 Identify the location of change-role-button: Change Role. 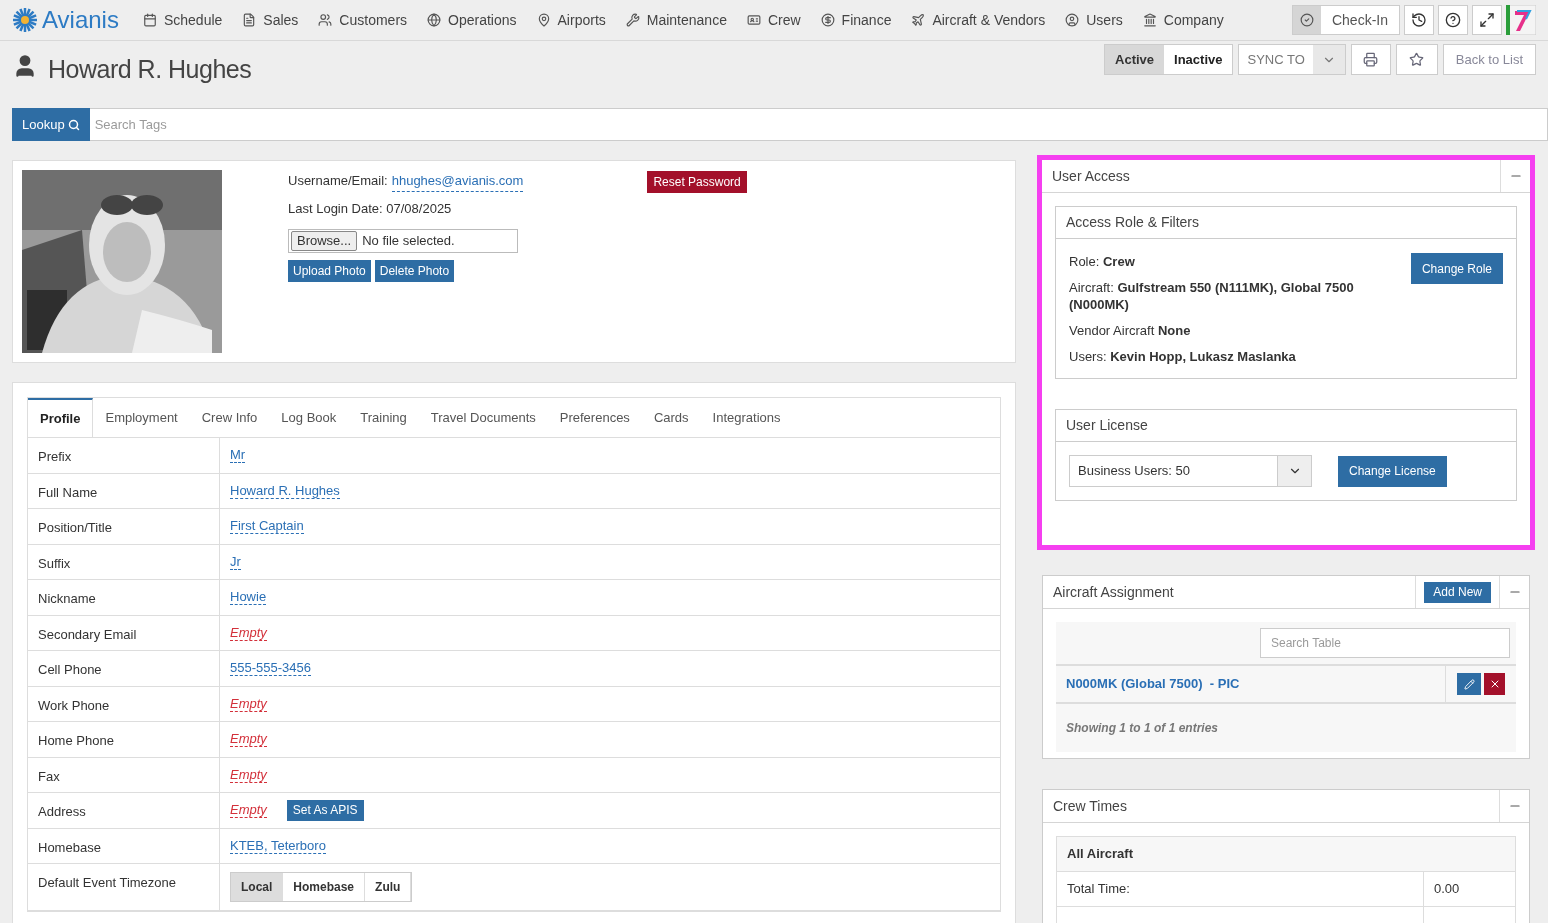
(1456, 268).